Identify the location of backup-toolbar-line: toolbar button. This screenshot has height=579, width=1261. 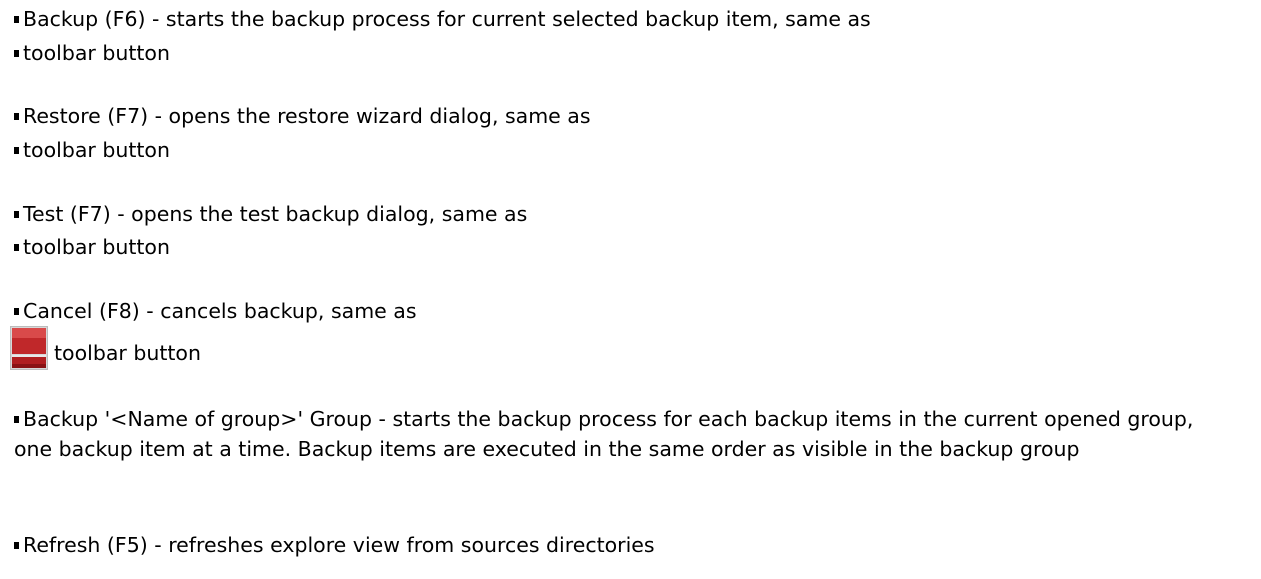
(92, 53).